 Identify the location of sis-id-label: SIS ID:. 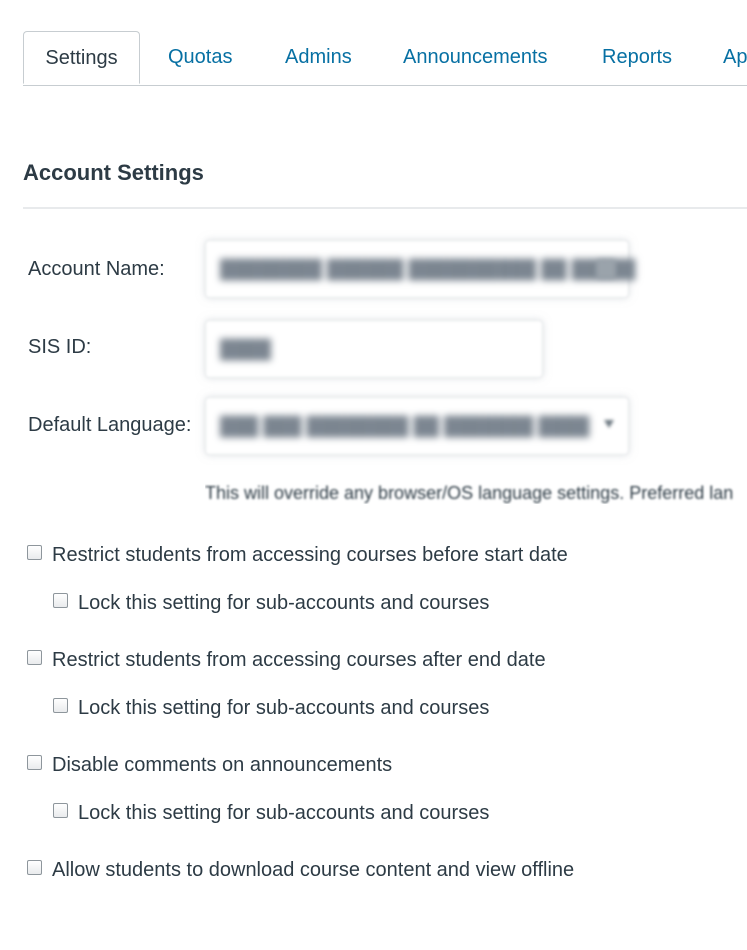
(60, 347).